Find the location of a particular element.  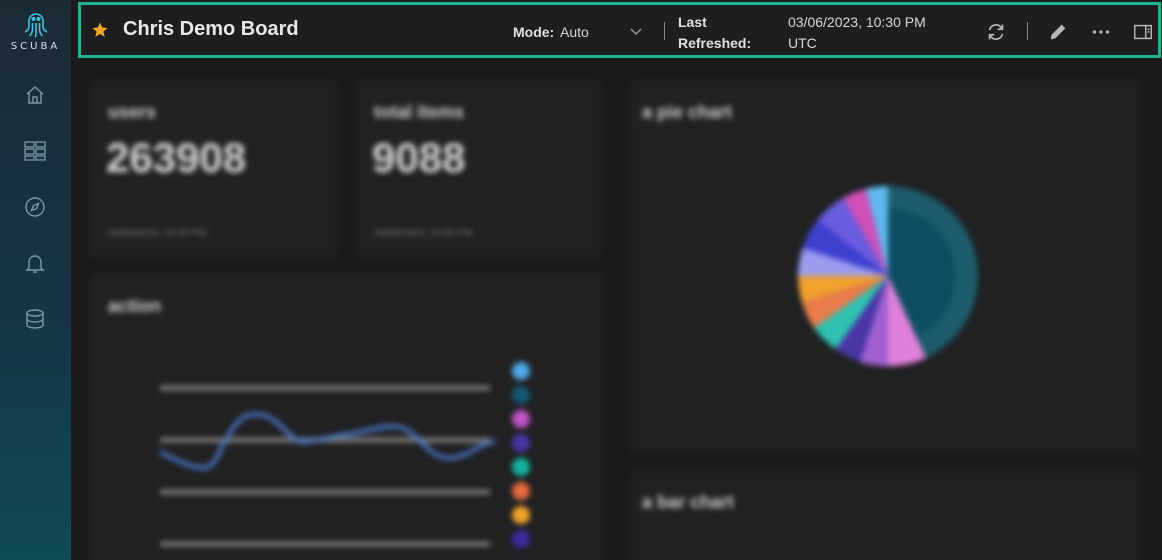

chevron-down-icon is located at coordinates (636, 31).